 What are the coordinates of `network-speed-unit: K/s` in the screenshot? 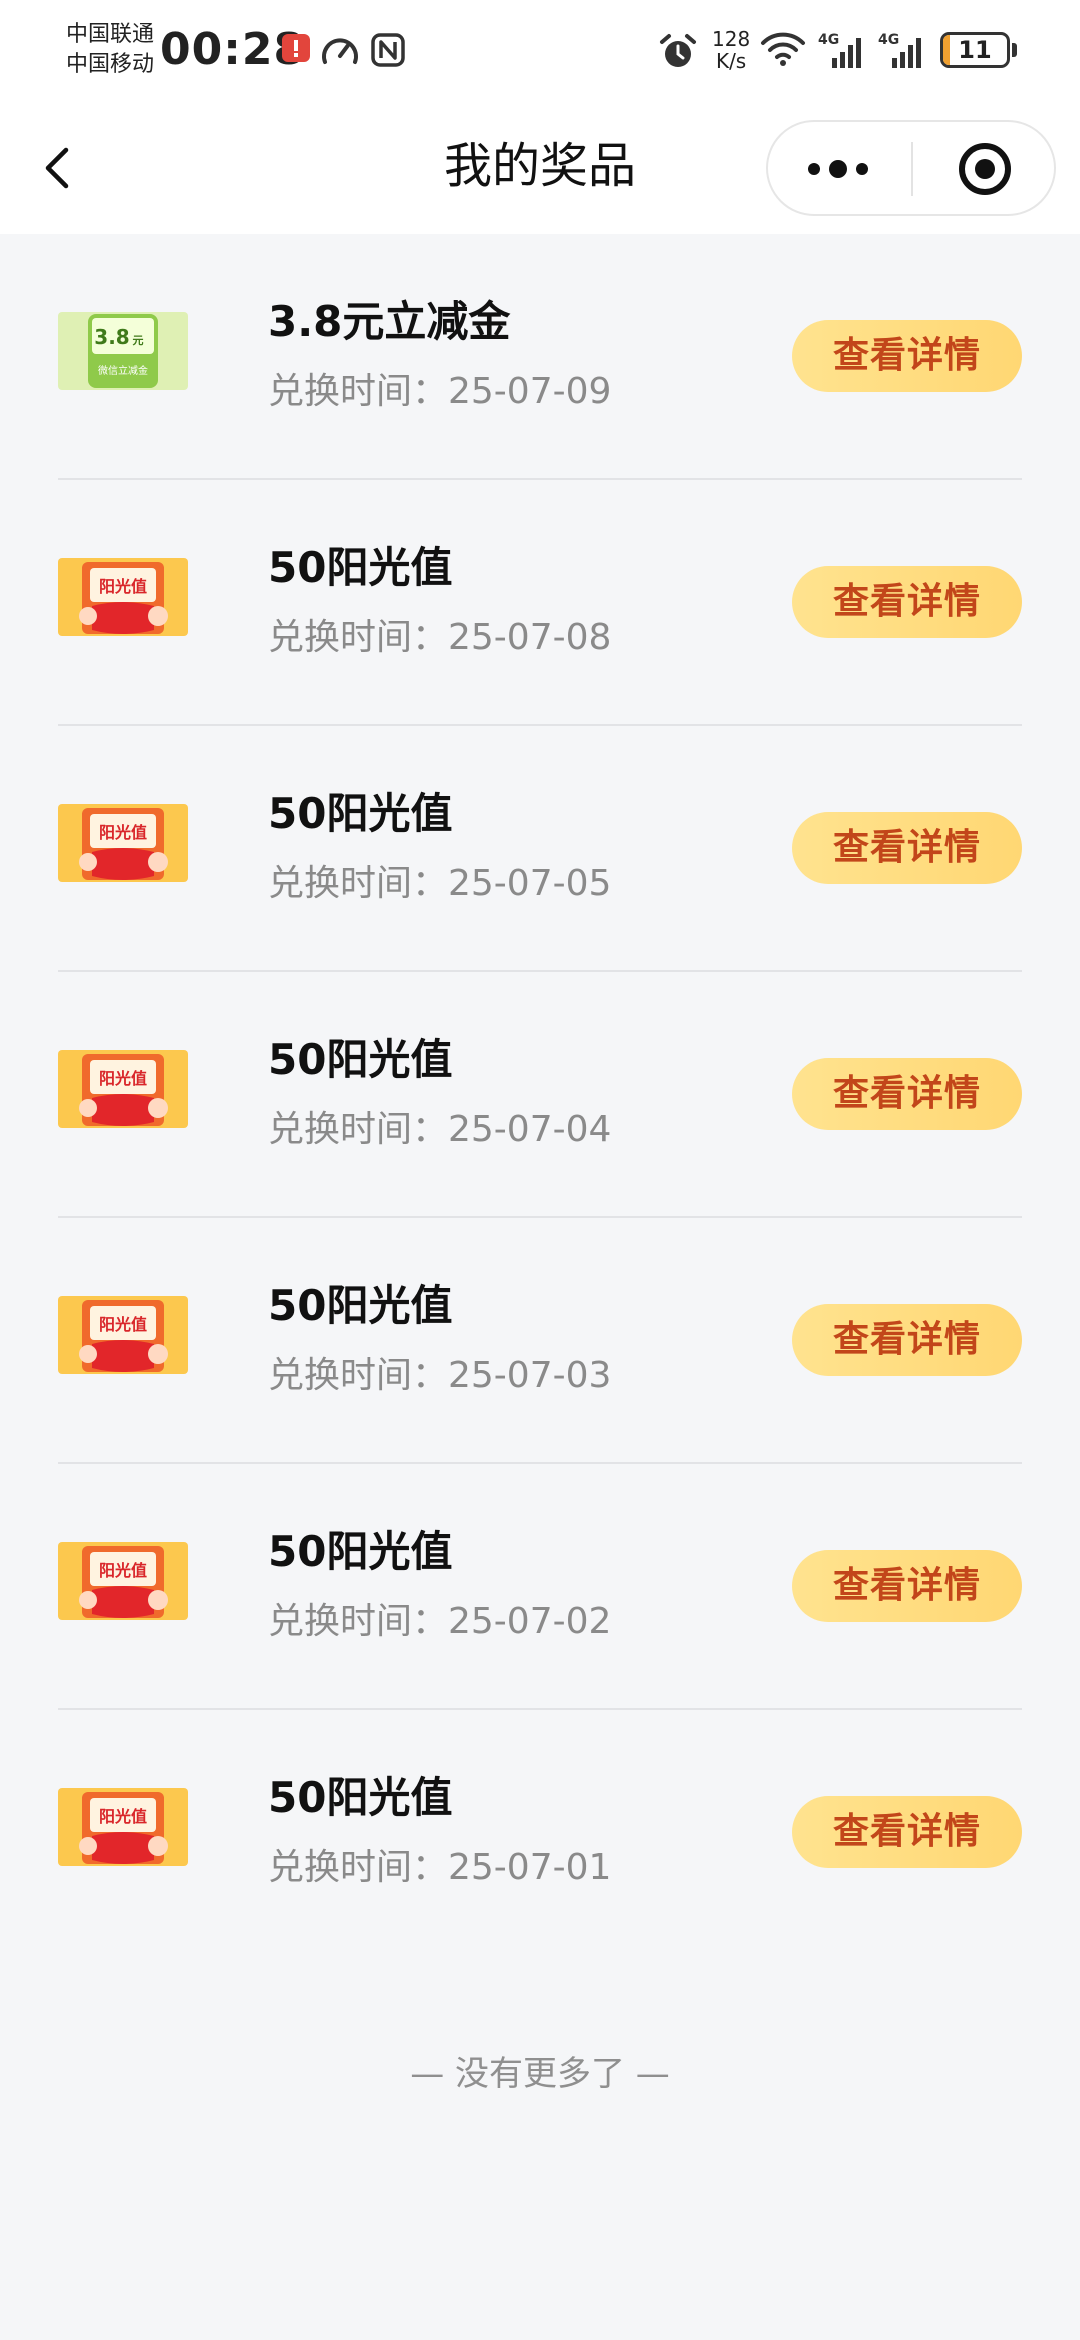 It's located at (731, 61).